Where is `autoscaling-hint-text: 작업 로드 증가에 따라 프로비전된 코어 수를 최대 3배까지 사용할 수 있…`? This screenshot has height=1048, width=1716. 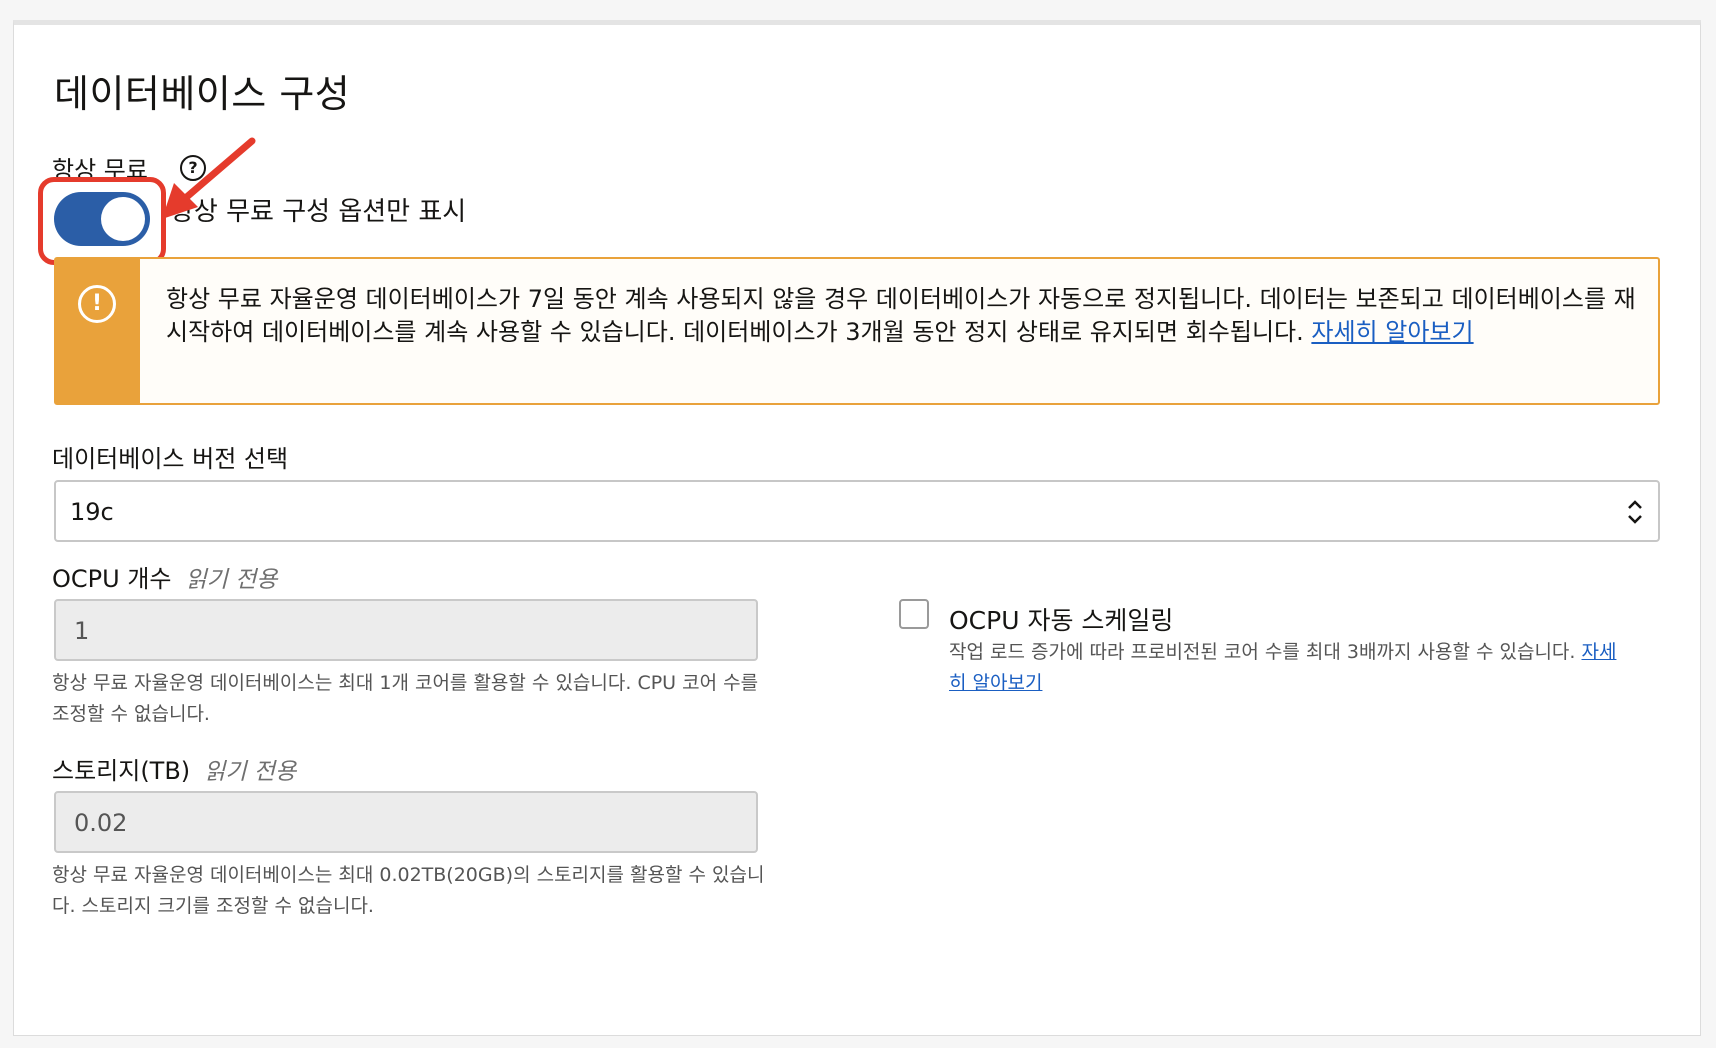
autoscaling-hint-text: 작업 로드 증가에 따라 프로비전된 코어 수를 최대 3배까지 사용할 수 있… is located at coordinates (1265, 652).